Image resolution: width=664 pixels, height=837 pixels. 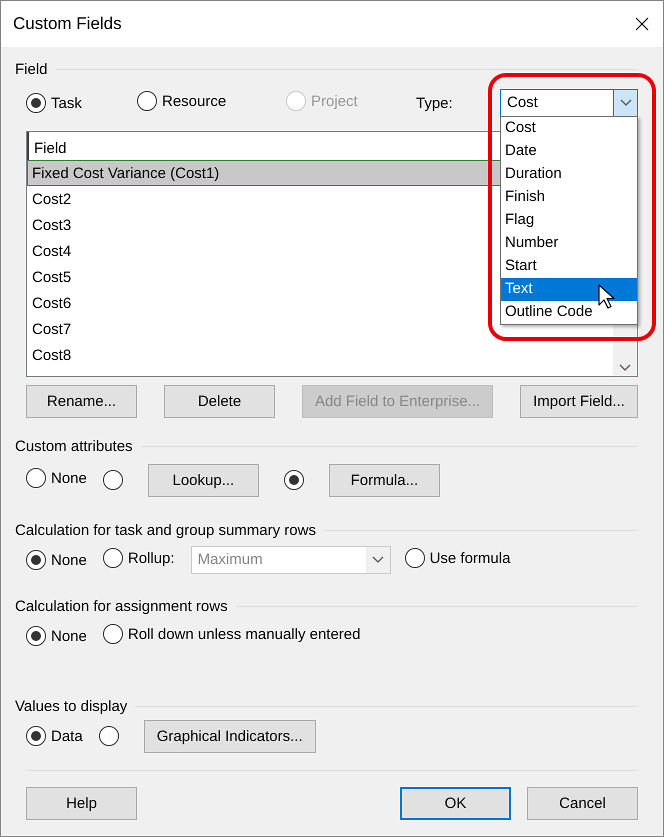 What do you see at coordinates (165, 530) in the screenshot?
I see `section-label: Calculation for task and group summary rows` at bounding box center [165, 530].